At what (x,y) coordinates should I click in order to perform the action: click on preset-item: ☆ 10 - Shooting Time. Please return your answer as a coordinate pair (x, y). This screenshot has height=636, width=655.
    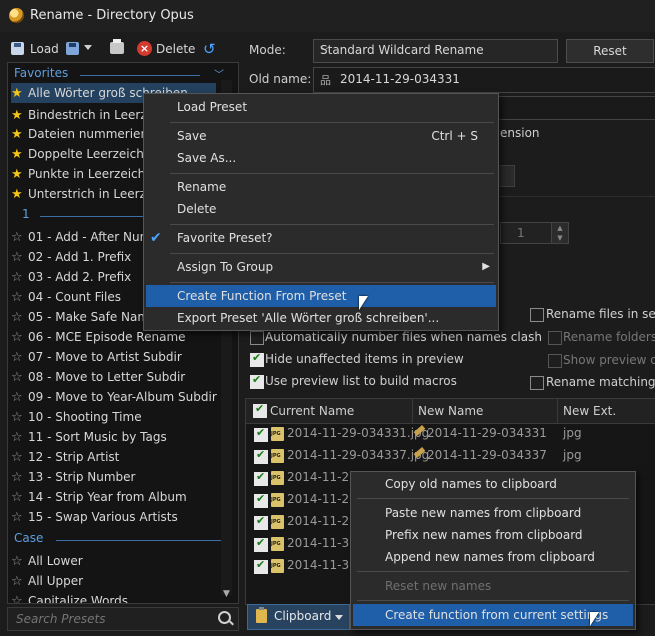
    Looking at the image, I should click on (113, 417).